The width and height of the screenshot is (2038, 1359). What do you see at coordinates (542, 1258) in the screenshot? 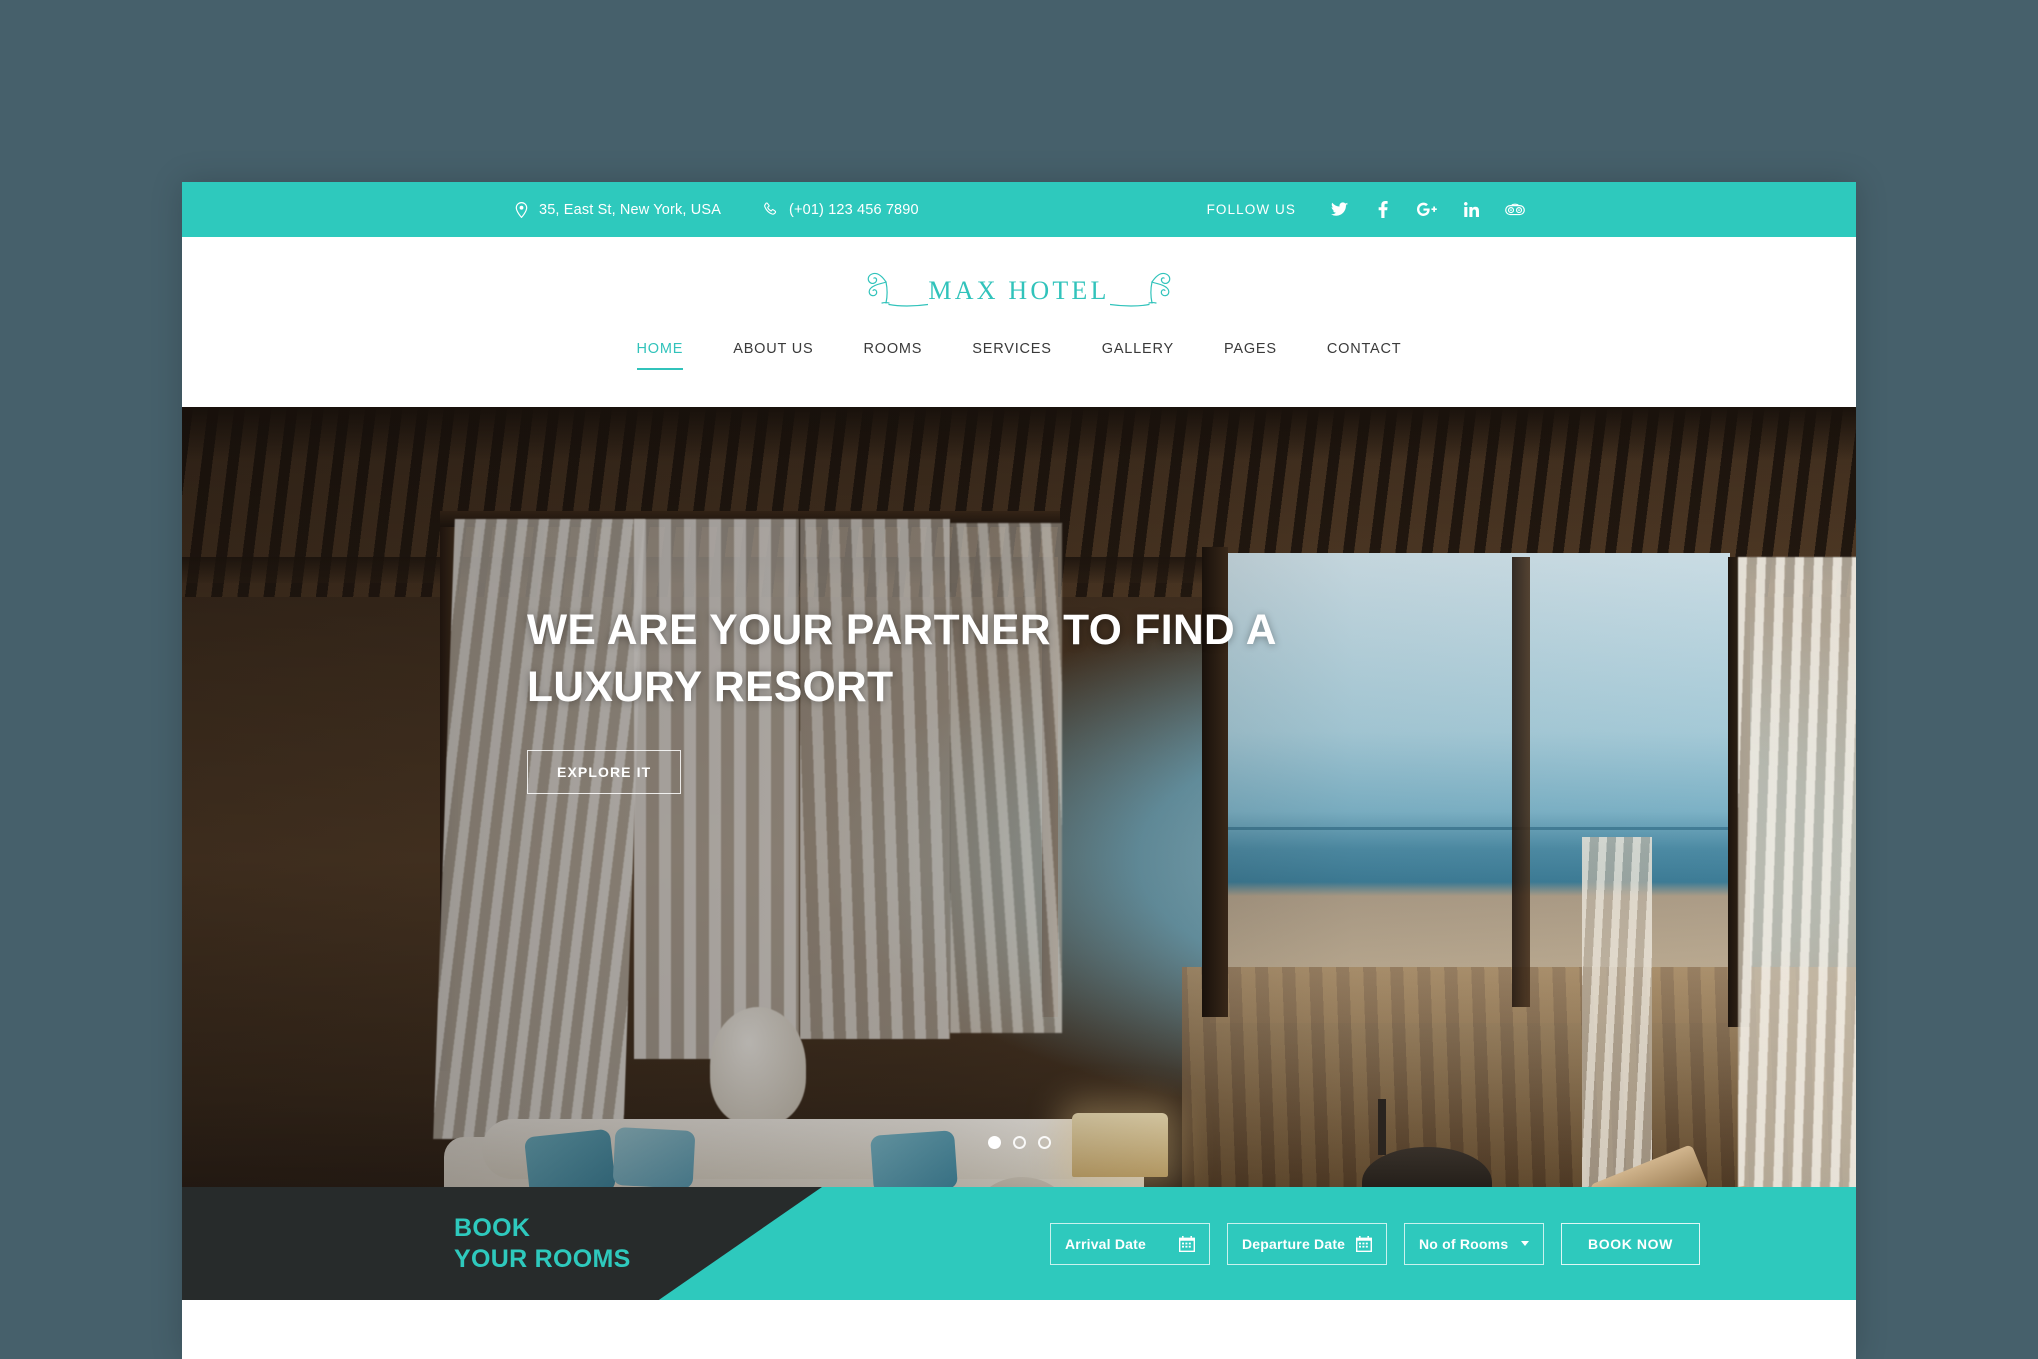
I see `booking-title-line-2: YOUR ROOMS` at bounding box center [542, 1258].